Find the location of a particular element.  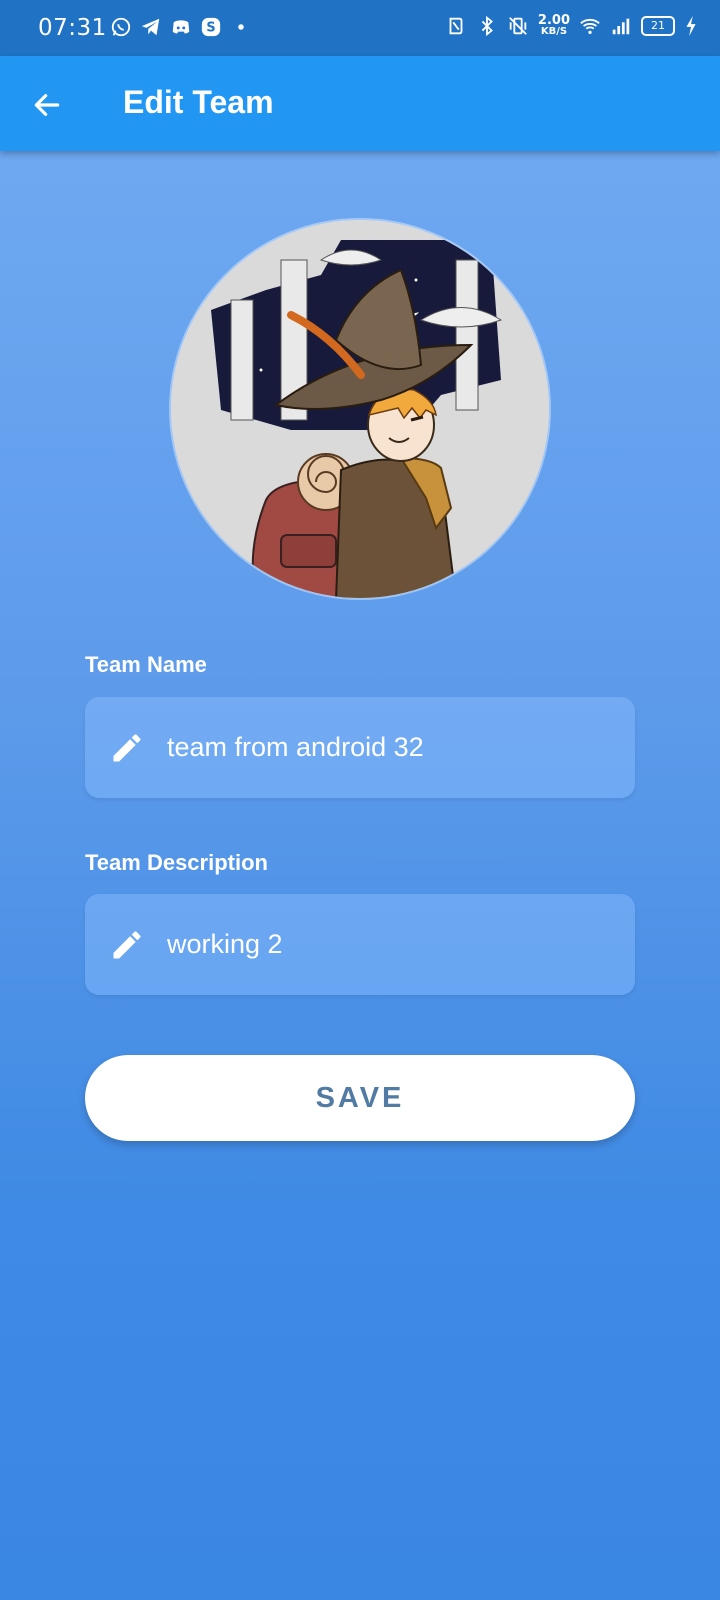

team-name-input is located at coordinates (387, 747).